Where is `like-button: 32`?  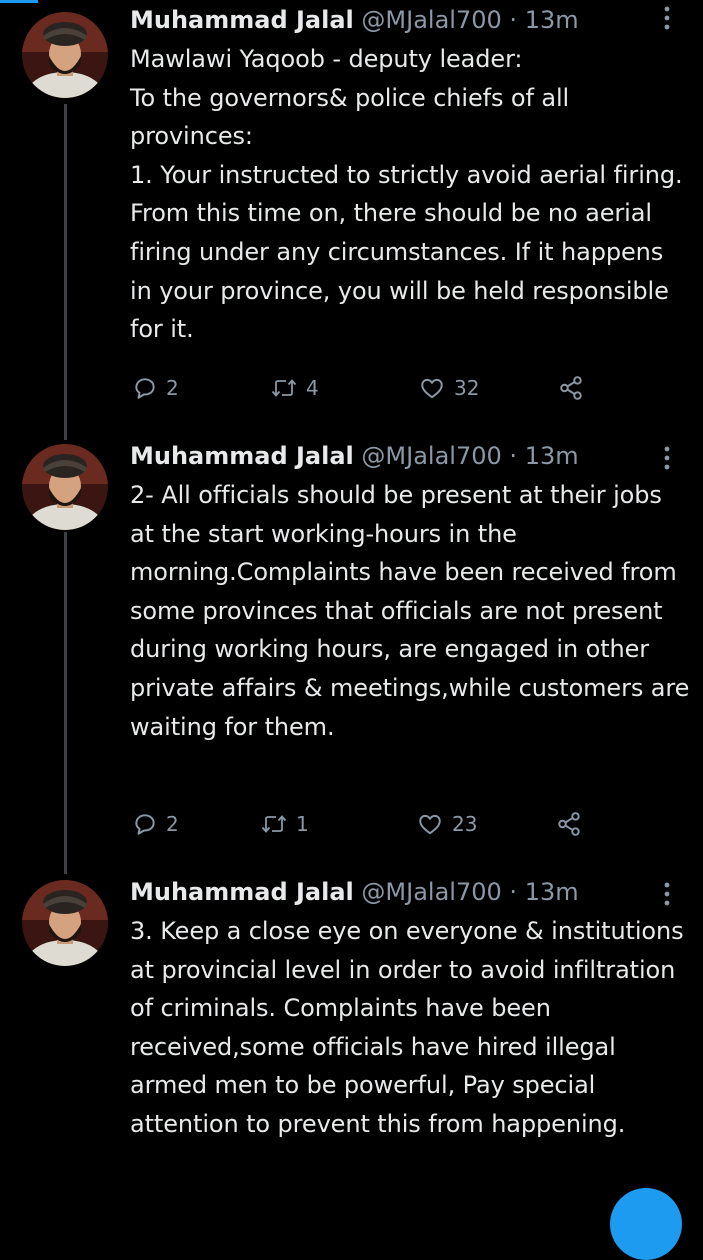 like-button: 32 is located at coordinates (448, 388).